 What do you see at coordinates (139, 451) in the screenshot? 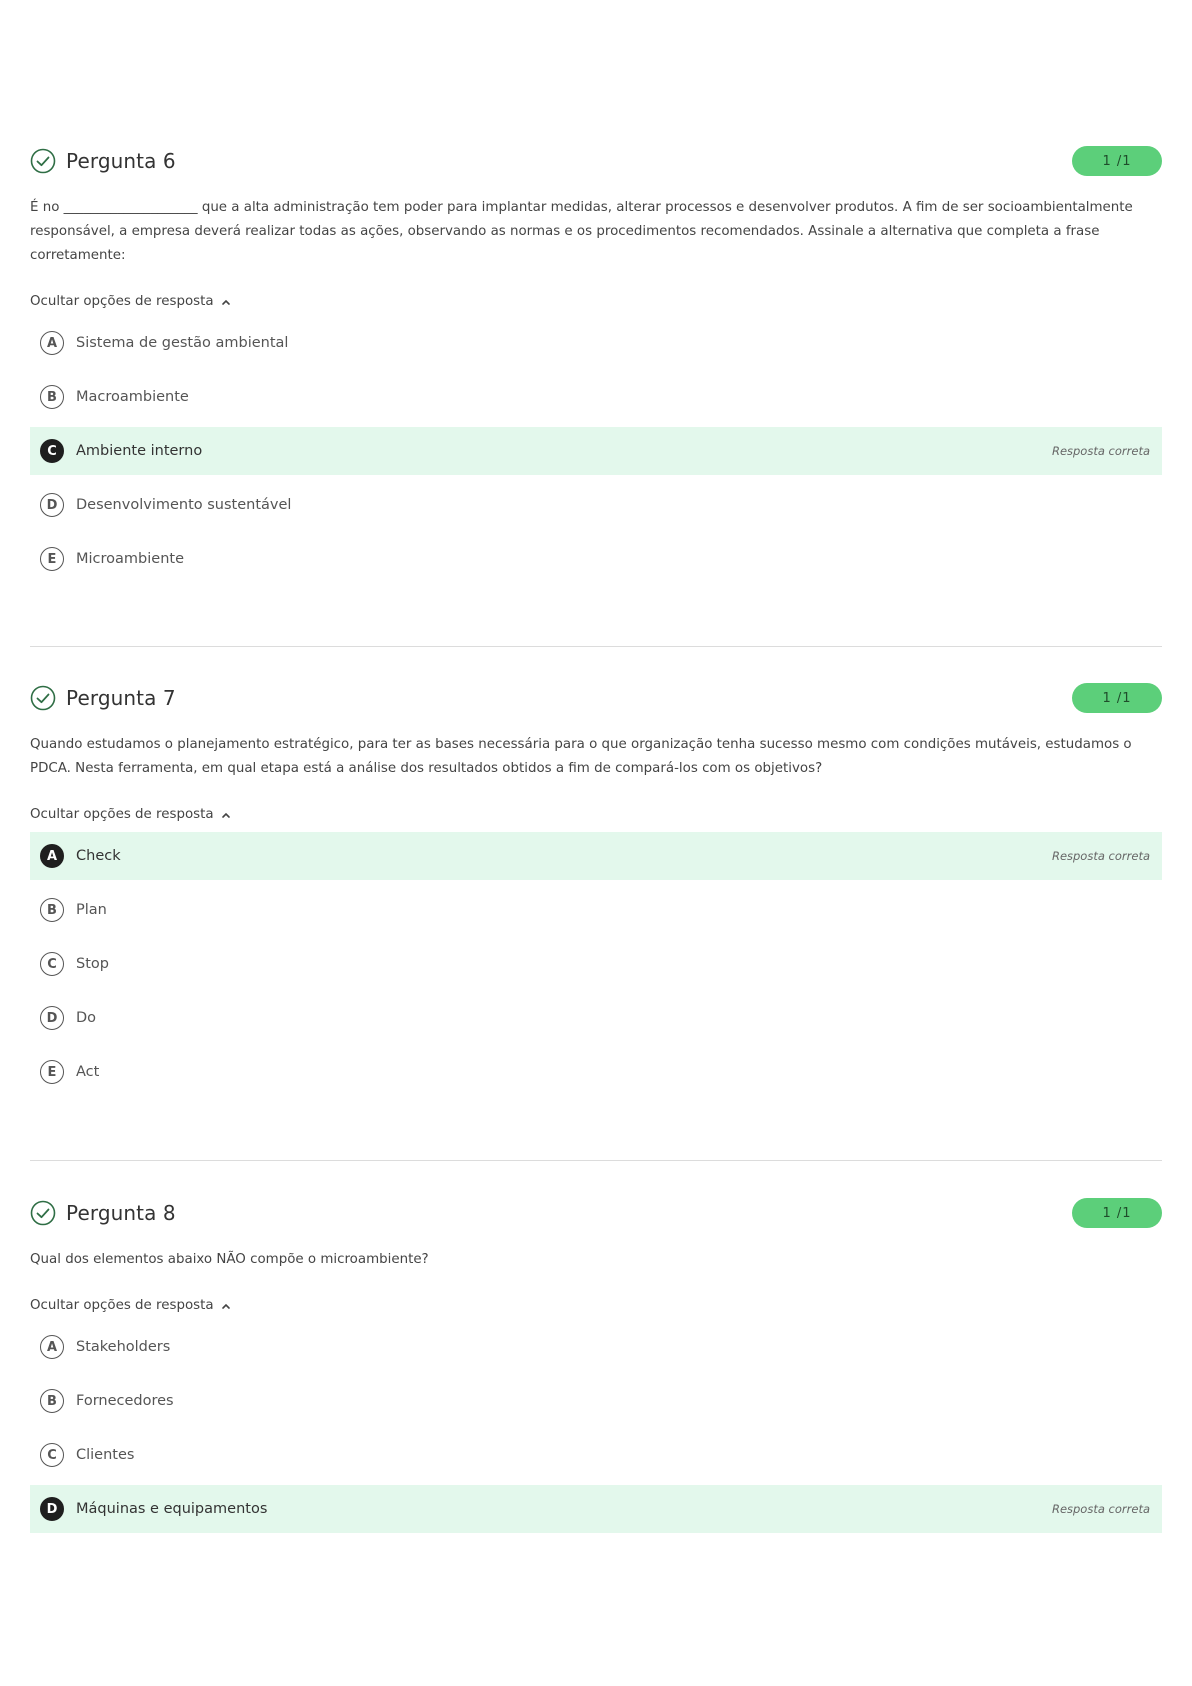
I see `option-label: Ambiente interno` at bounding box center [139, 451].